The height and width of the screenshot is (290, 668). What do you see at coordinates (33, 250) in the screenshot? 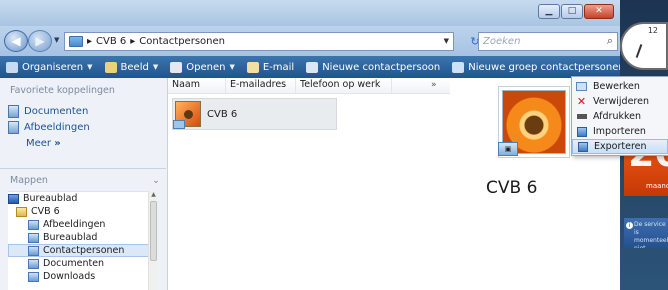
I see `contacts-folder-icon` at bounding box center [33, 250].